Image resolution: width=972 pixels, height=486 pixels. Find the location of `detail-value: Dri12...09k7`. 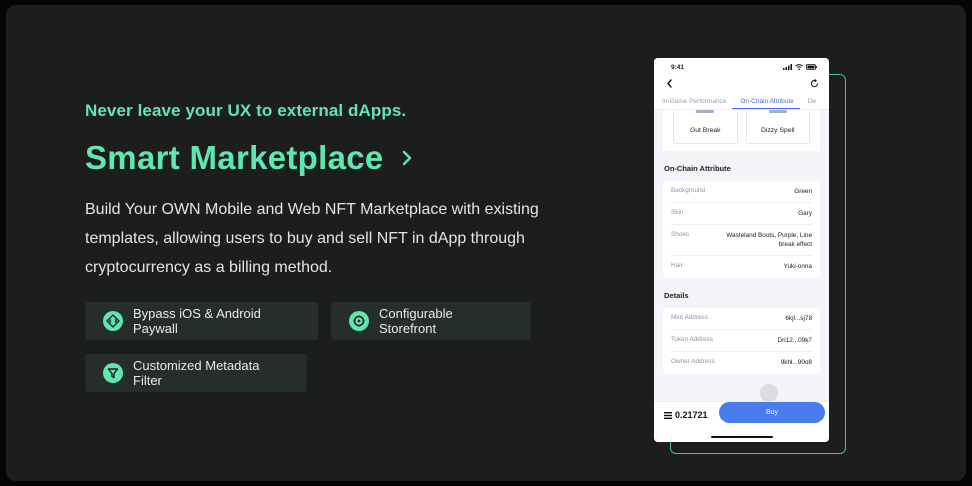

detail-value: Dri12...09k7 is located at coordinates (795, 340).